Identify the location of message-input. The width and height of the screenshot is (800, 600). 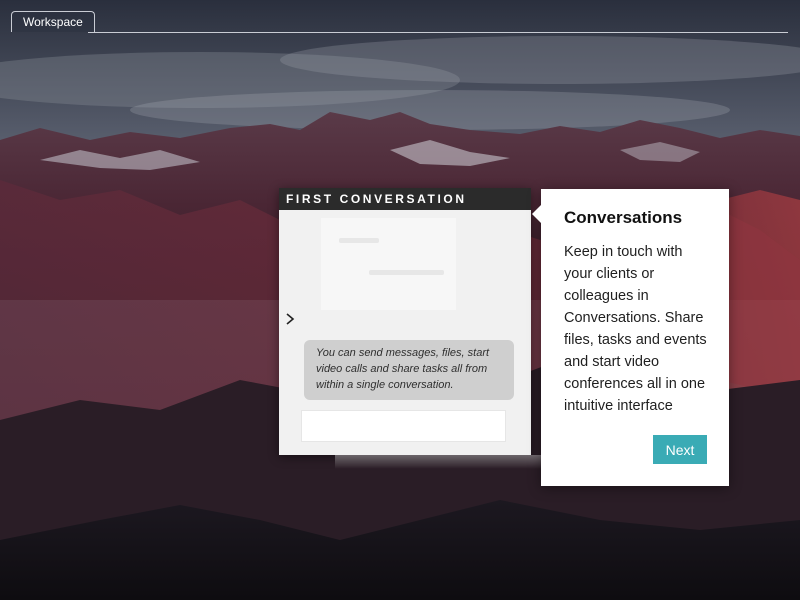
(403, 426).